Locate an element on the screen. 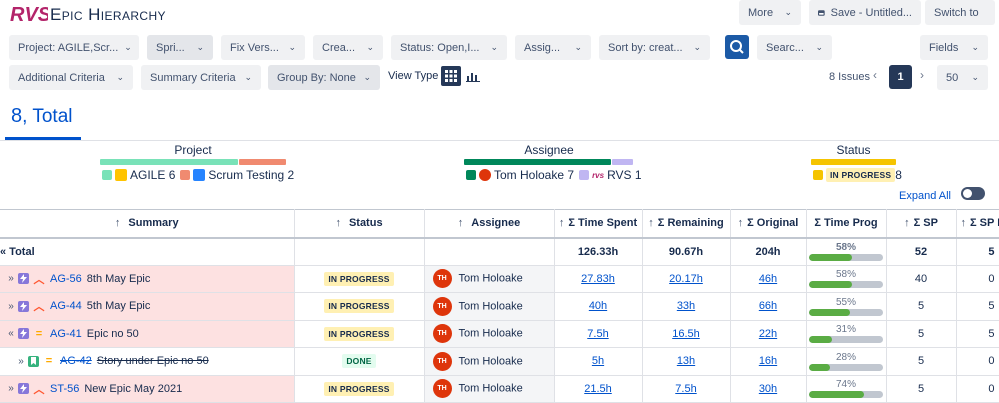 The image size is (999, 403). legend-count: 6 is located at coordinates (172, 175).